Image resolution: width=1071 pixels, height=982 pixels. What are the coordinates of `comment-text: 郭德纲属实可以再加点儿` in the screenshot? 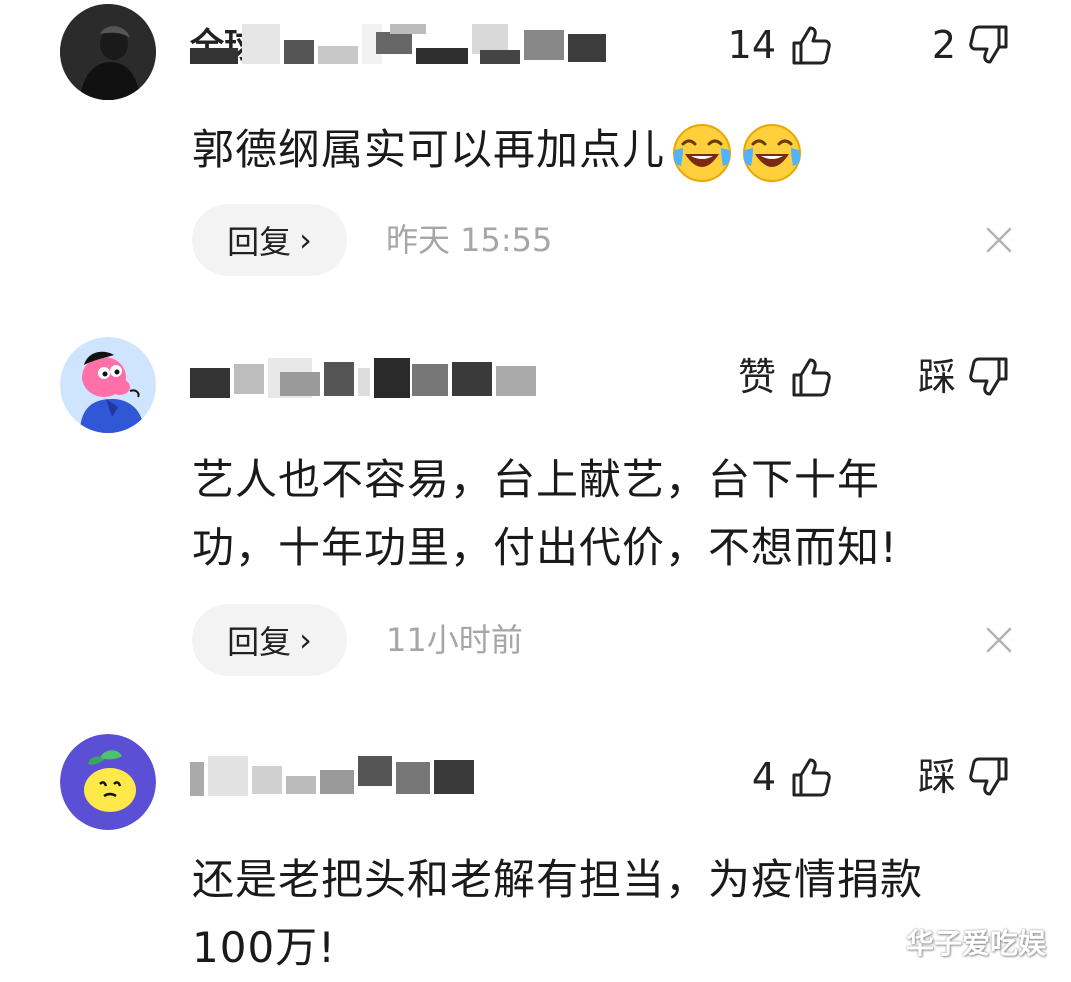 It's located at (592, 151).